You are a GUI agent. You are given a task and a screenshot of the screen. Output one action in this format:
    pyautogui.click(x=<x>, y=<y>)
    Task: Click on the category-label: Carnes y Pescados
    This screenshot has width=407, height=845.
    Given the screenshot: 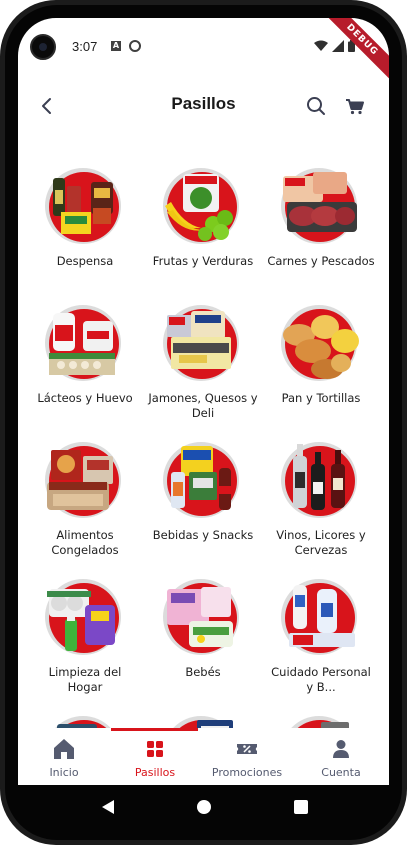 What is the action you would take?
    pyautogui.click(x=321, y=261)
    